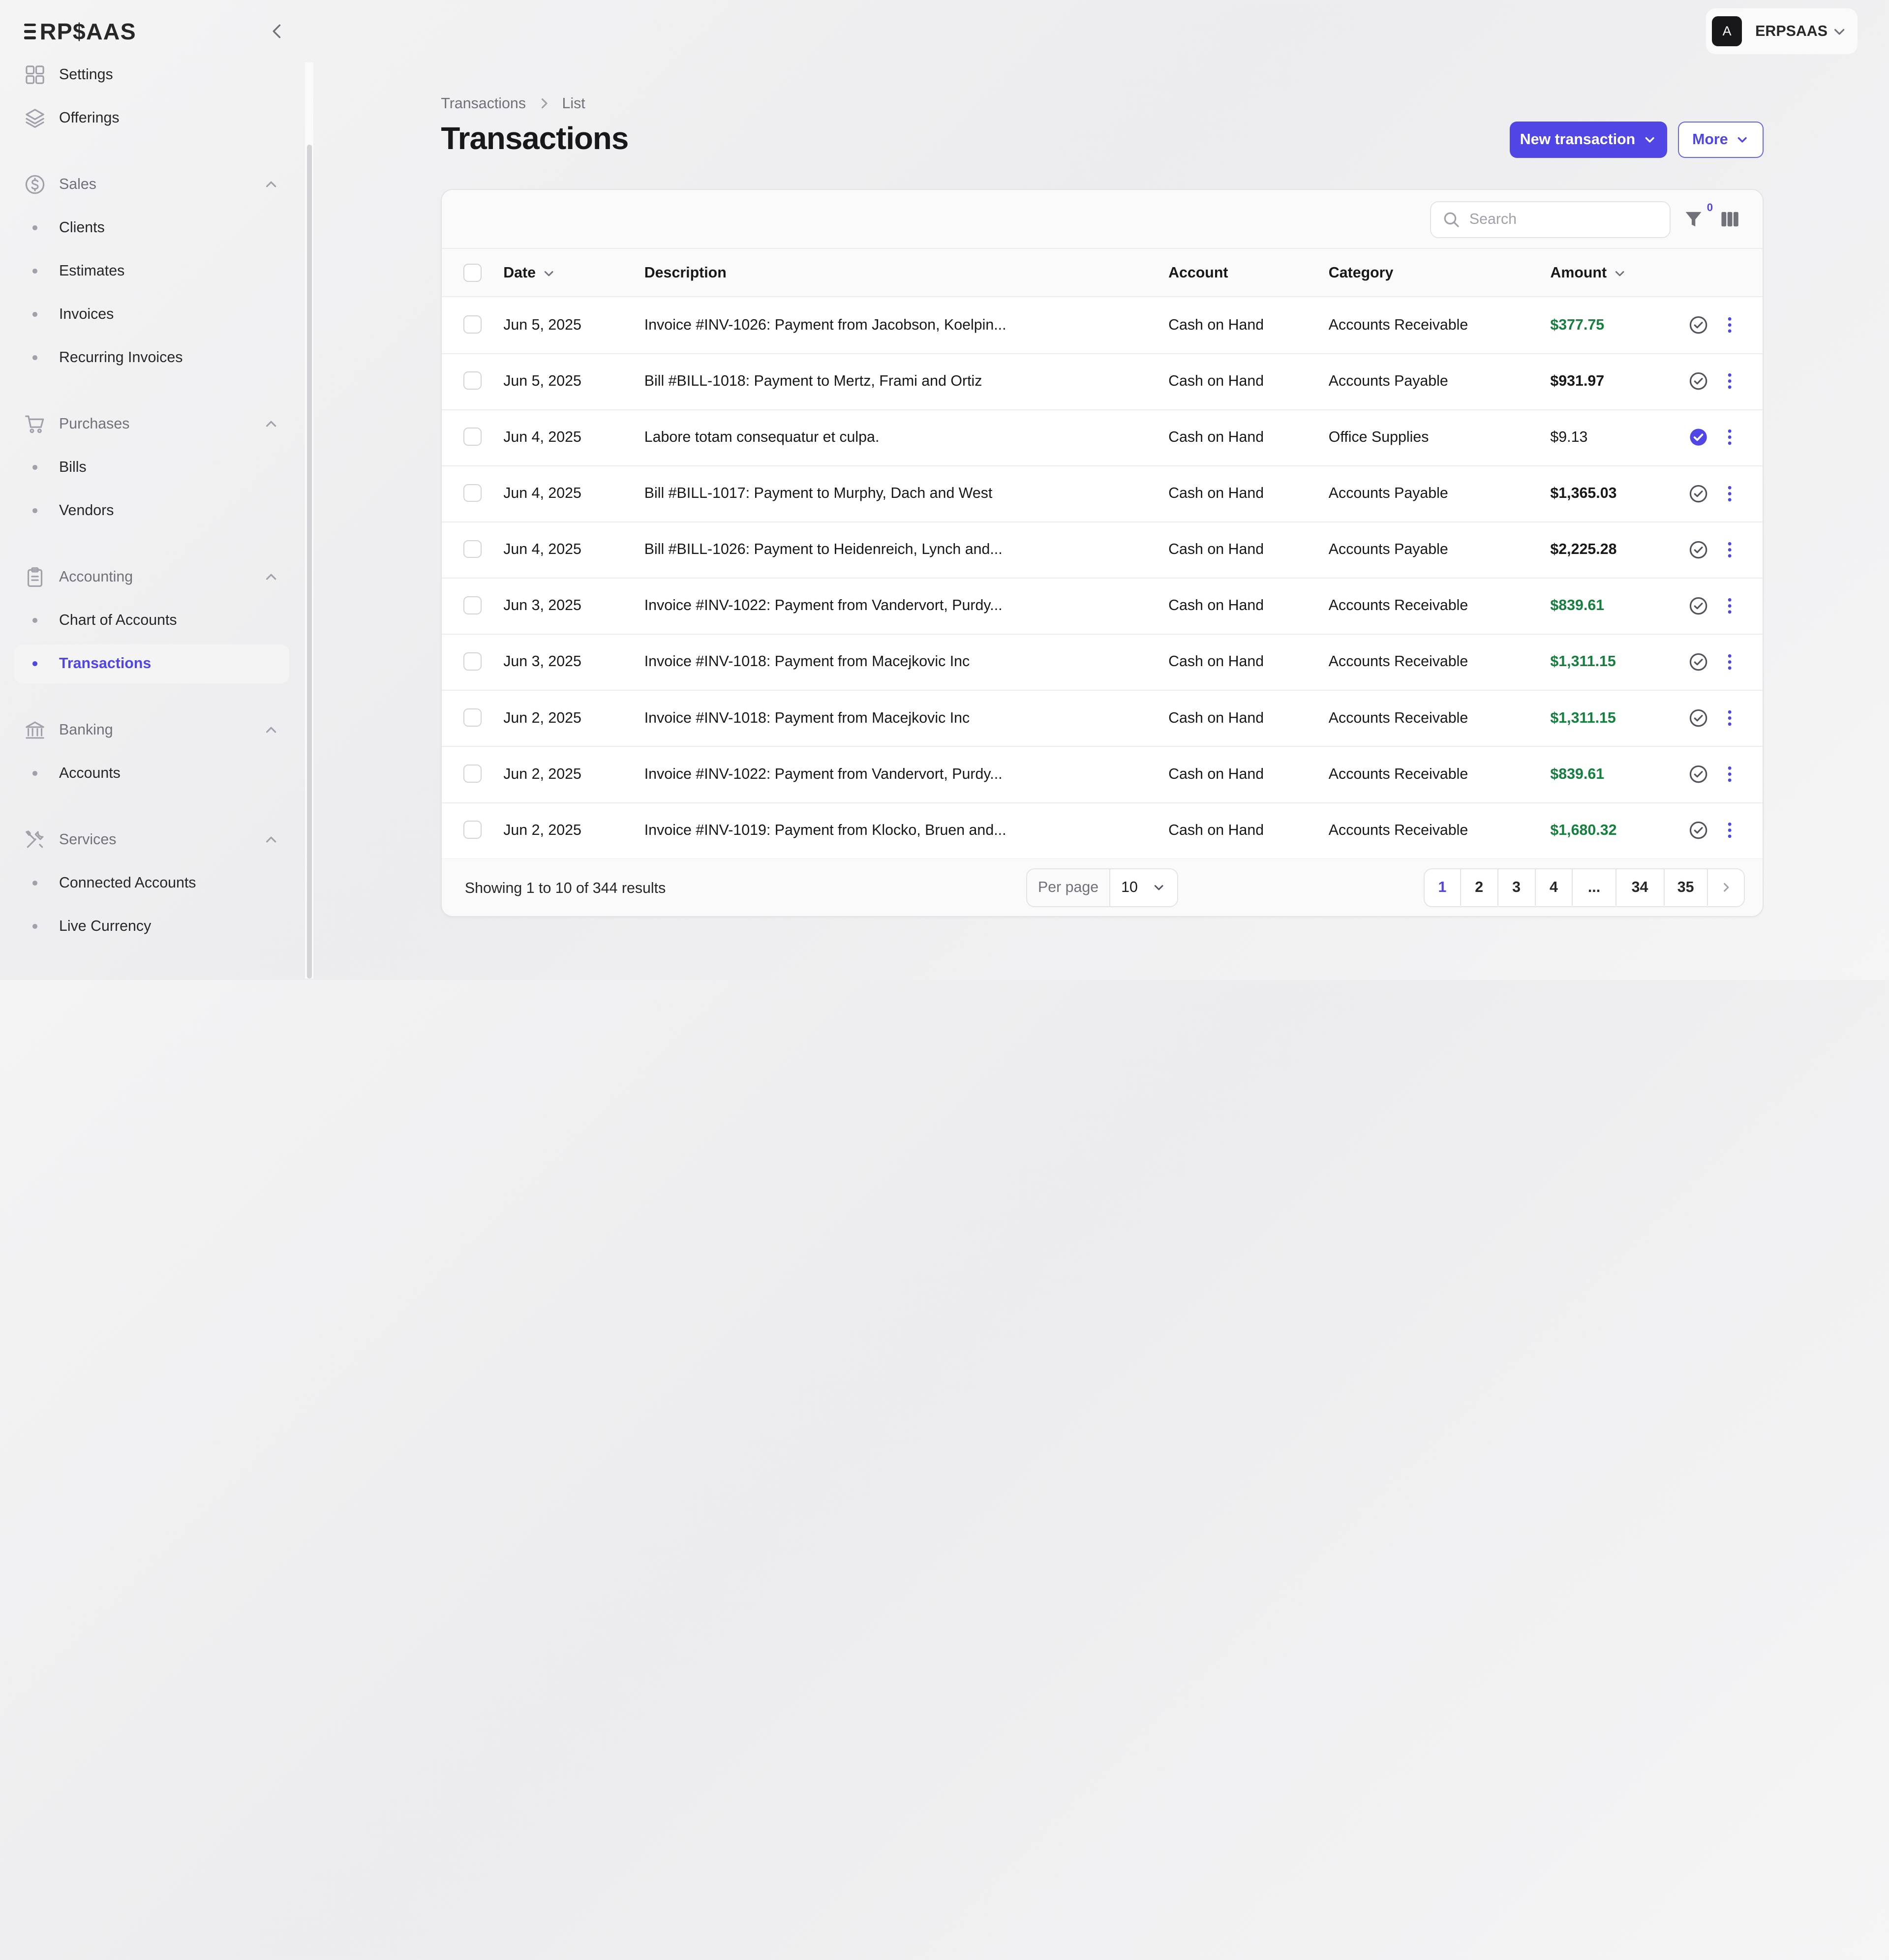 The width and height of the screenshot is (1889, 1960). What do you see at coordinates (78, 184) in the screenshot?
I see `sidebar-group-label: Sales` at bounding box center [78, 184].